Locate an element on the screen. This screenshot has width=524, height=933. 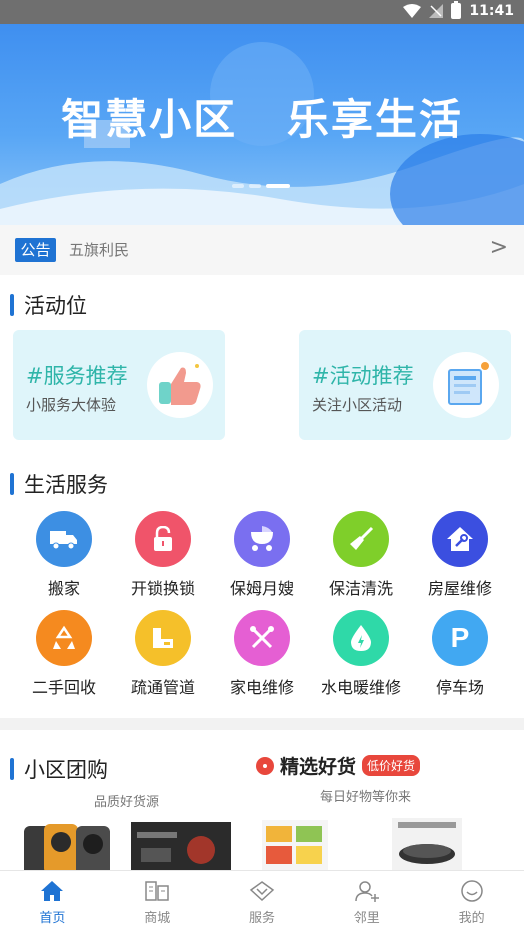
battery-icon is located at coordinates (456, 10).